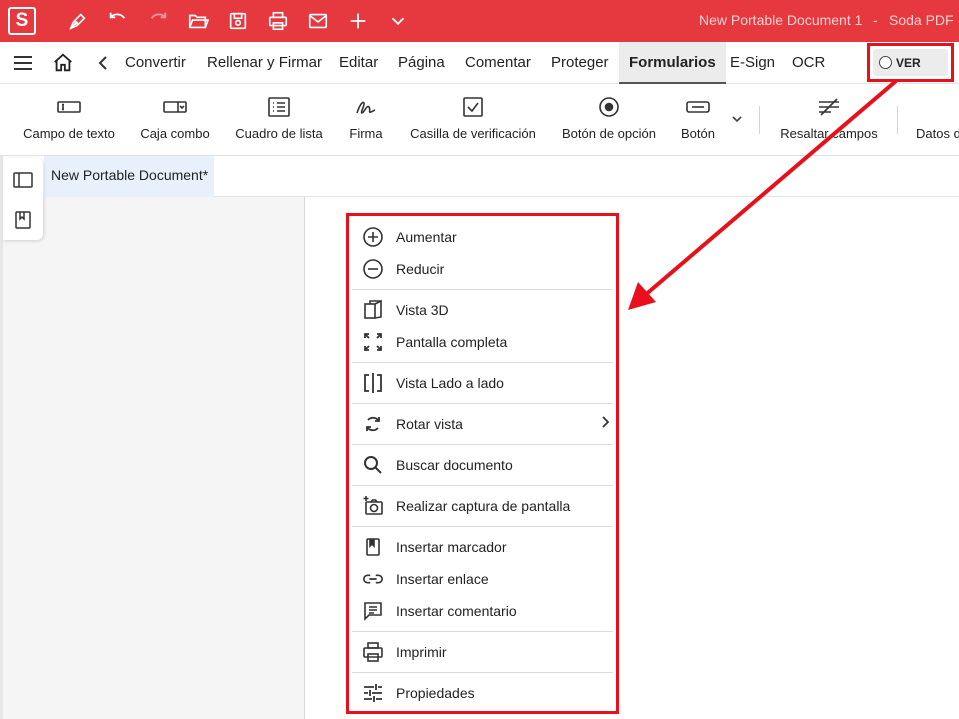 This screenshot has width=959, height=719. I want to click on zoom-in-icon, so click(373, 237).